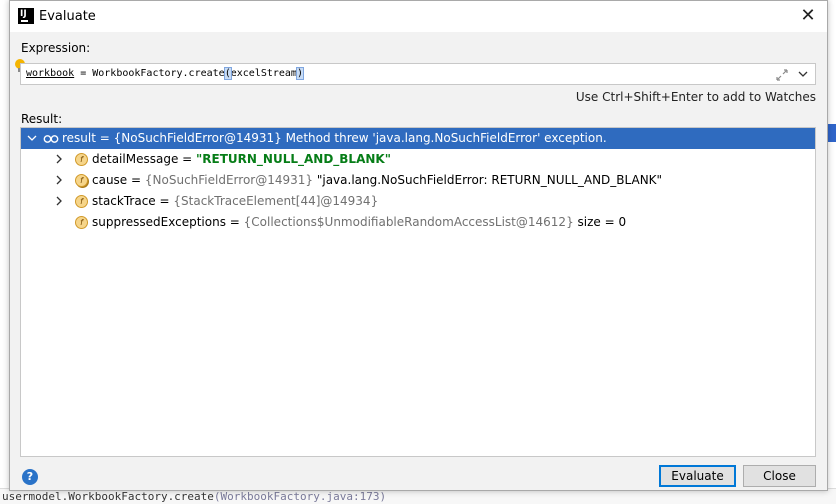 The image size is (836, 504). Describe the element at coordinates (110, 180) in the screenshot. I see `field-name: cause` at that location.